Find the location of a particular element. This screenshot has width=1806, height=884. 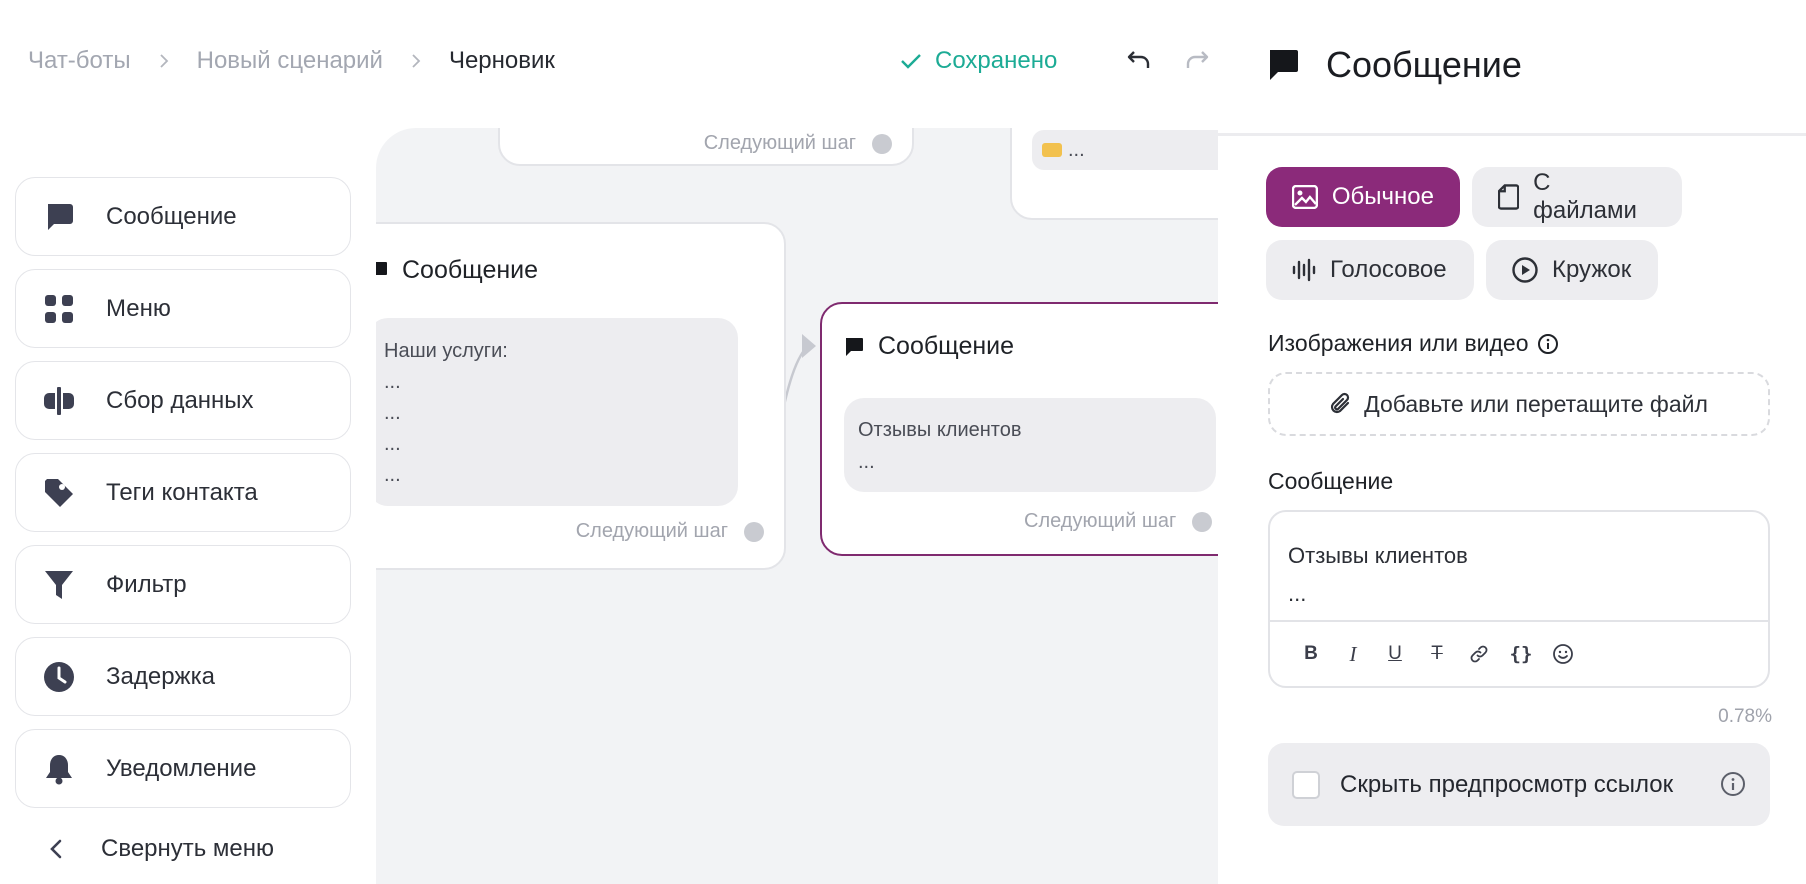

message-line: Отзывы клиентов is located at coordinates (1378, 555).